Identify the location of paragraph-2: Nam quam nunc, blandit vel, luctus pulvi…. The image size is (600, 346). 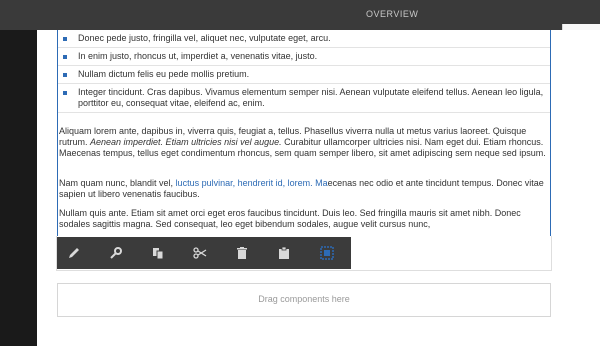
(304, 189).